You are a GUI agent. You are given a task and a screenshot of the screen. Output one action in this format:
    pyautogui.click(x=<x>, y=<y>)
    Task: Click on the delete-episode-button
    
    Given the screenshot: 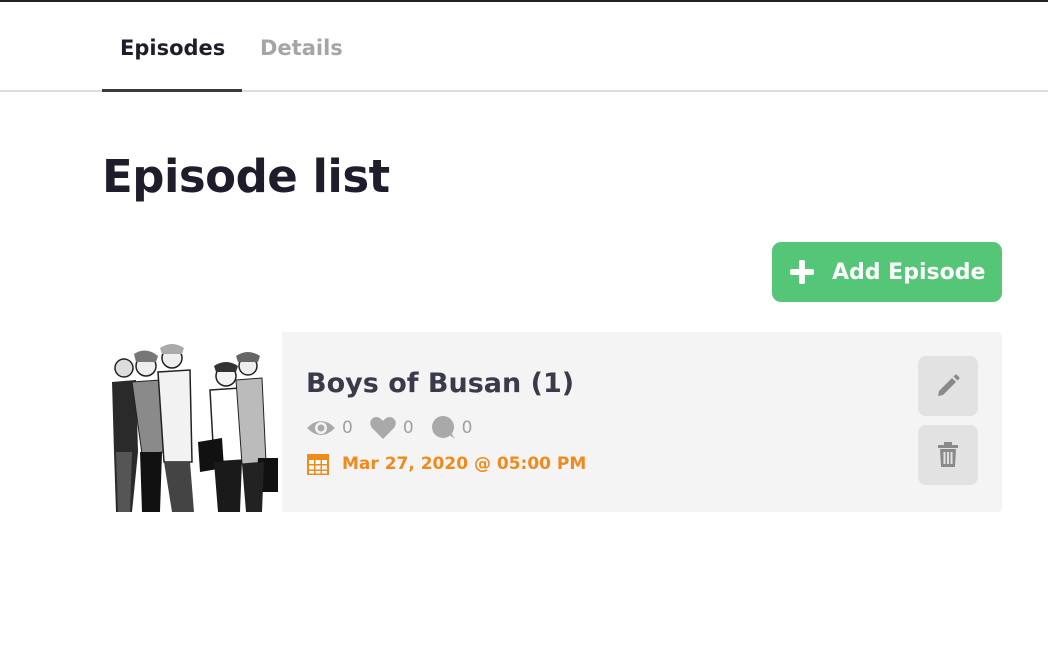 What is the action you would take?
    pyautogui.click(x=948, y=455)
    